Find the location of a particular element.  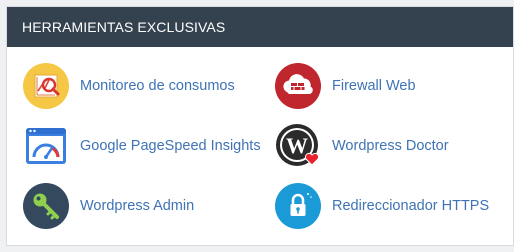

firewall-cloud-icon is located at coordinates (298, 86).